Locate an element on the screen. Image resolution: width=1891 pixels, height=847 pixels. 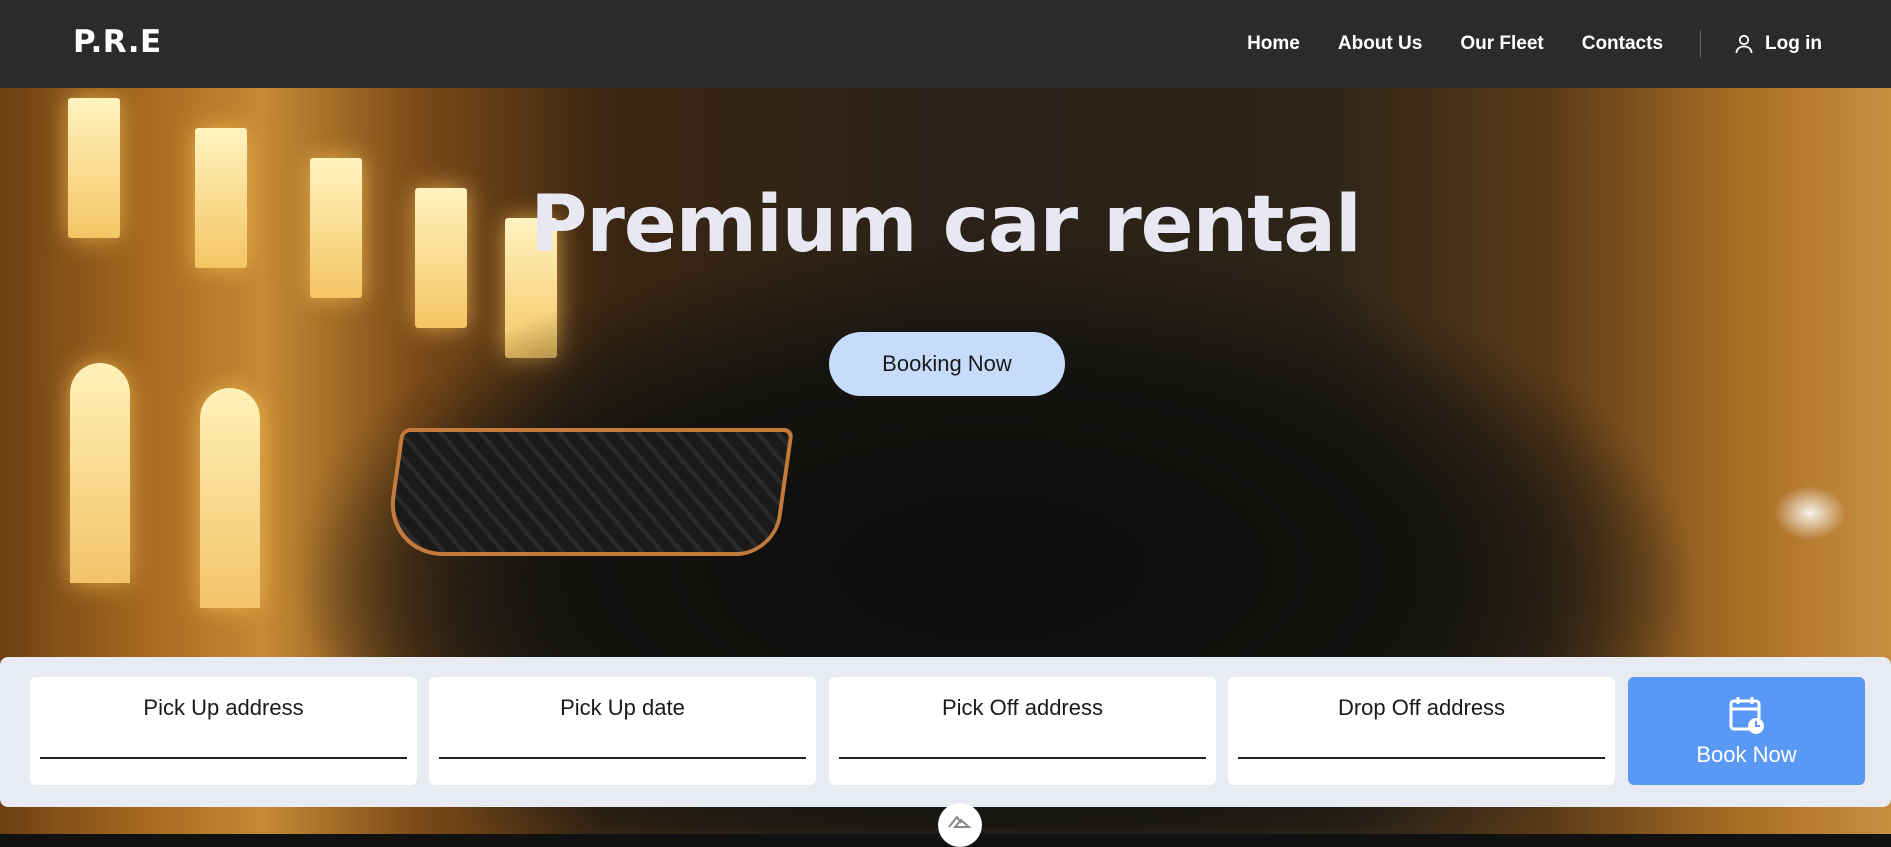
login-label: Log in is located at coordinates (1793, 43).